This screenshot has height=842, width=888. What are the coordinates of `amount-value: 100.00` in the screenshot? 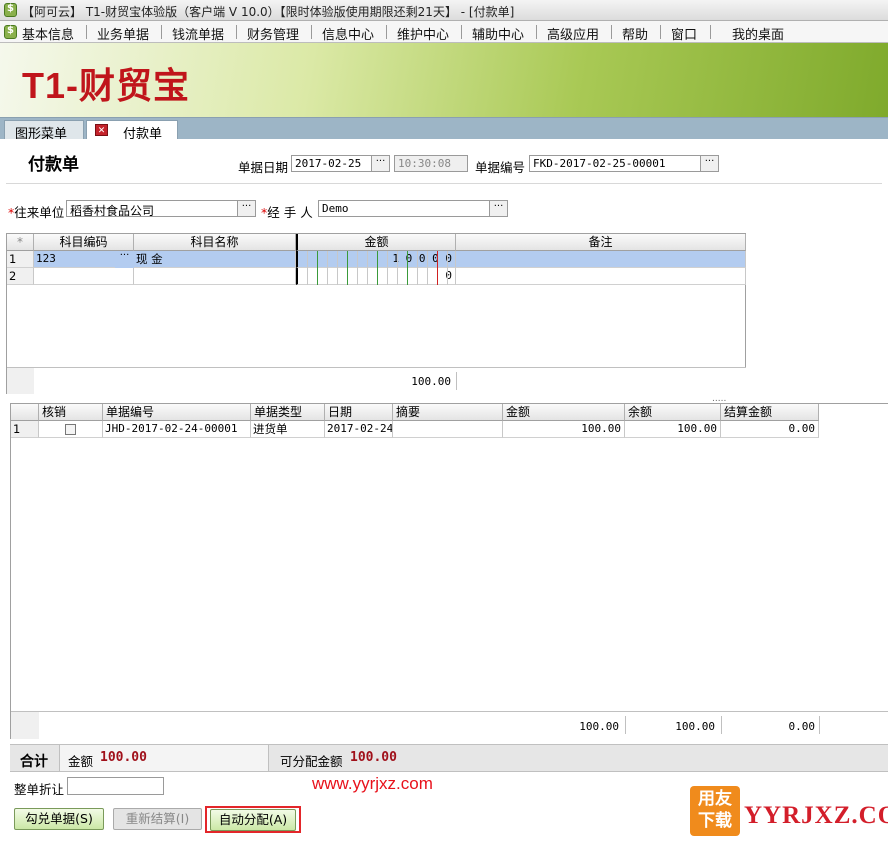 It's located at (123, 757).